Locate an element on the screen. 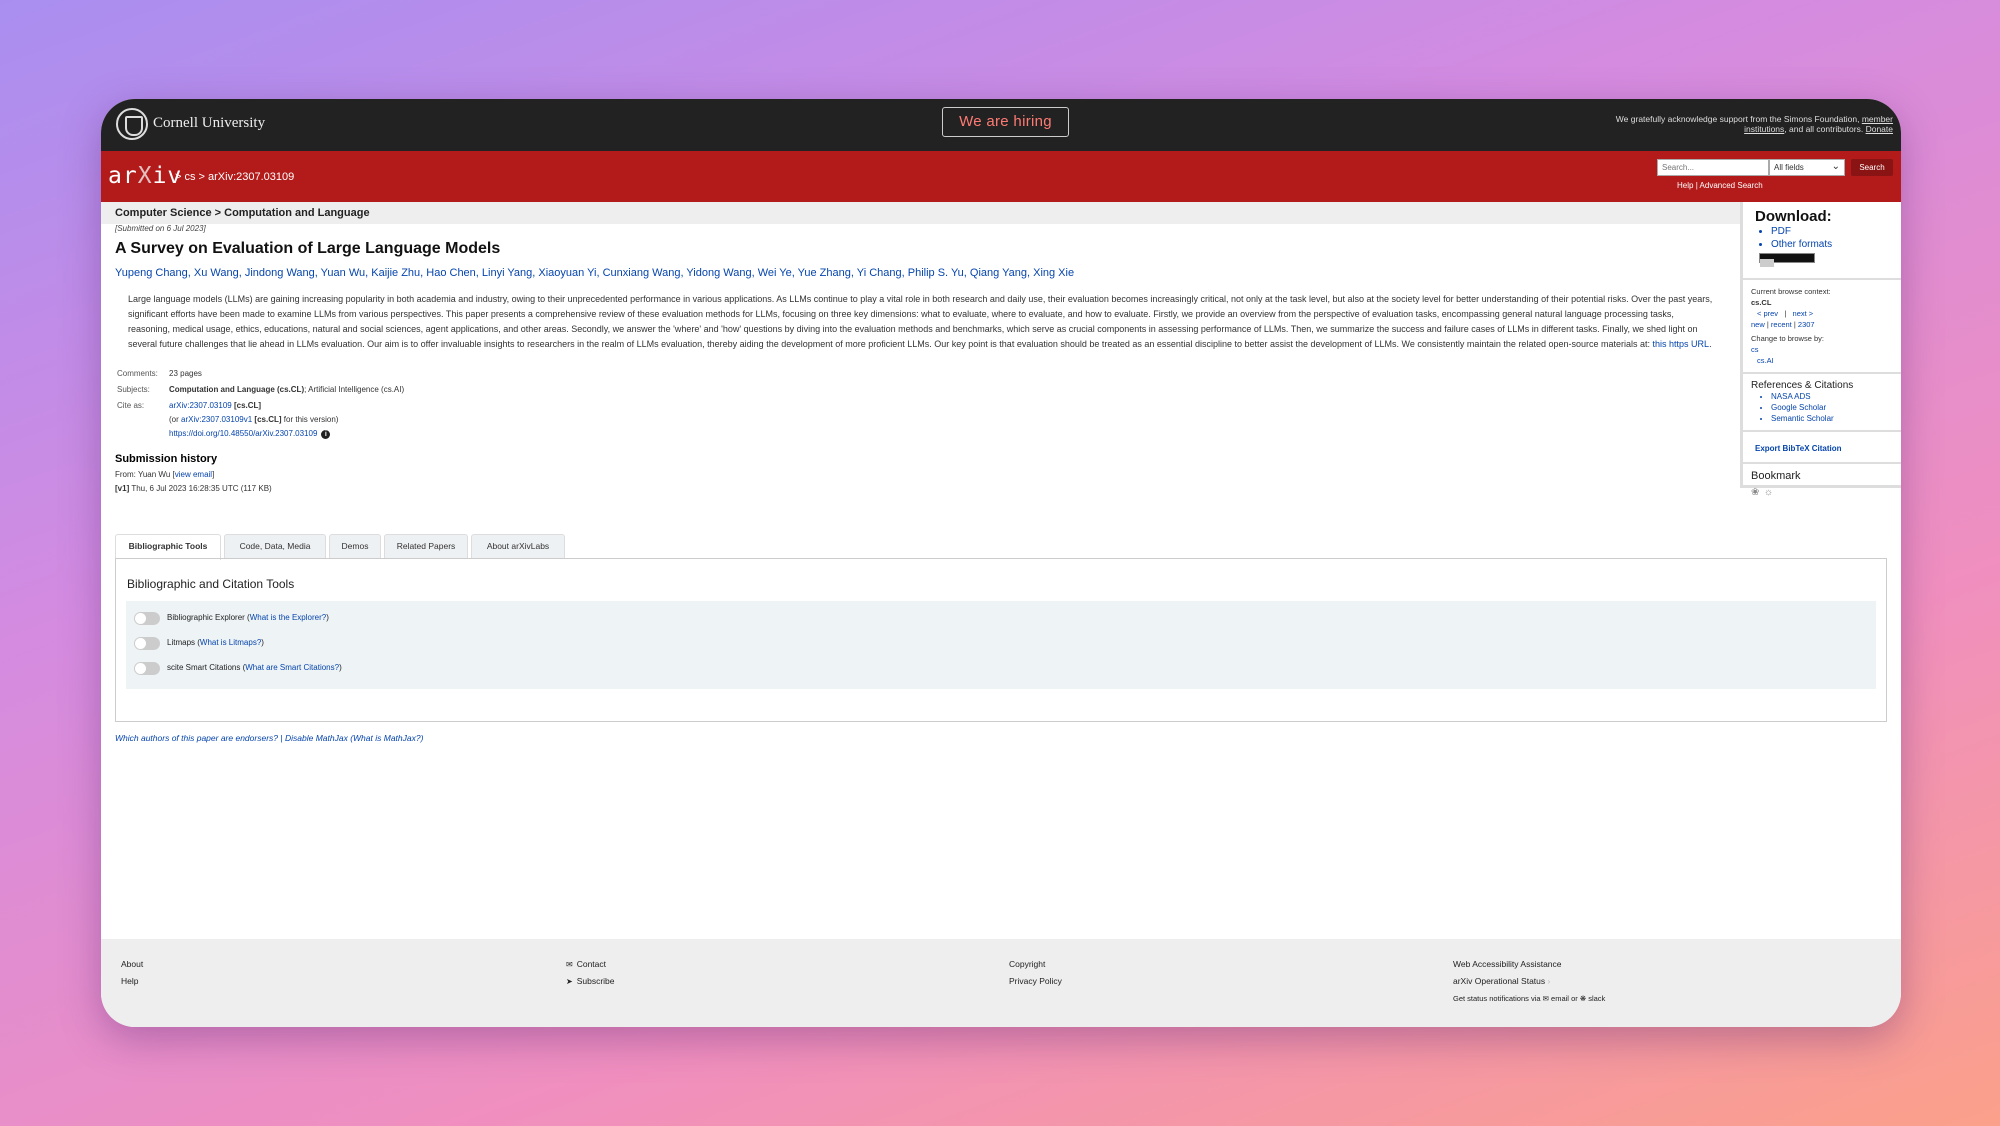  cornell-name: Cornell University is located at coordinates (209, 123).